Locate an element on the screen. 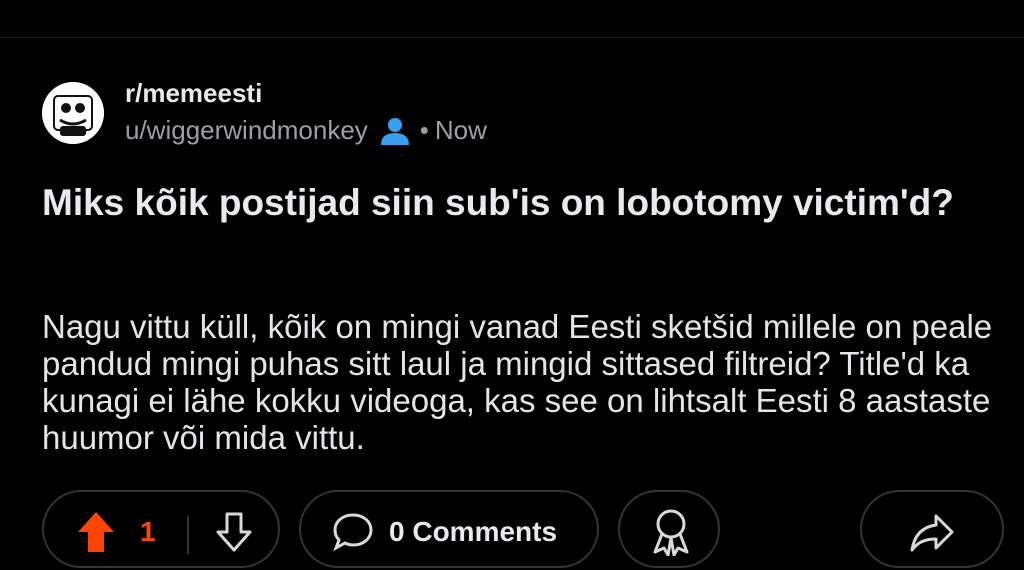  comments-button: 0 Comments is located at coordinates (449, 529).